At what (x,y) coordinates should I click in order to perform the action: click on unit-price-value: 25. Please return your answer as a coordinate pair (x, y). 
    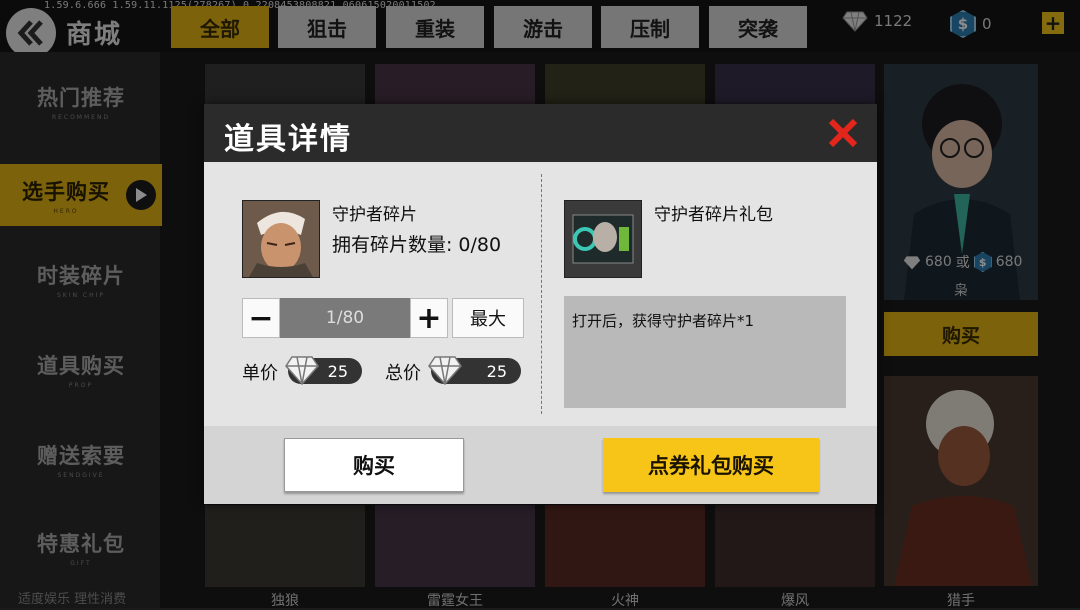
    Looking at the image, I should click on (337, 371).